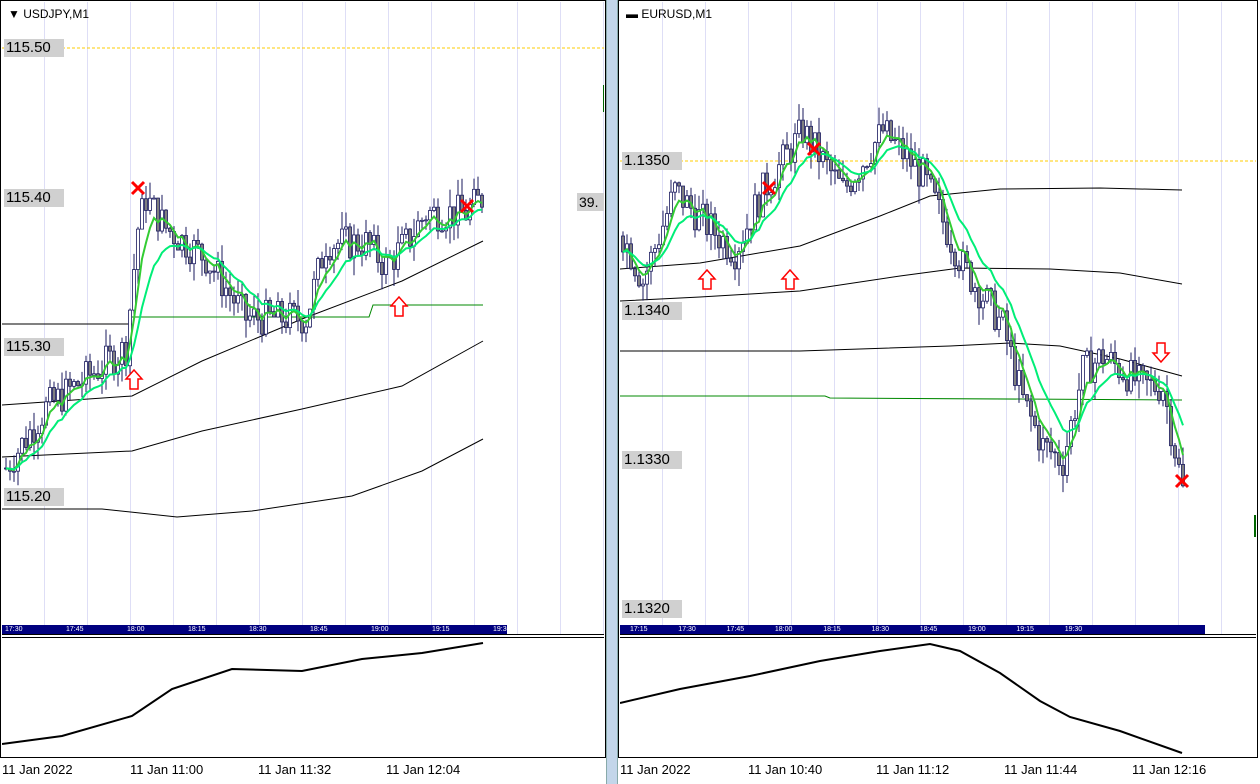 The width and height of the screenshot is (1260, 784). What do you see at coordinates (735, 629) in the screenshot?
I see `axis-label: 17:45` at bounding box center [735, 629].